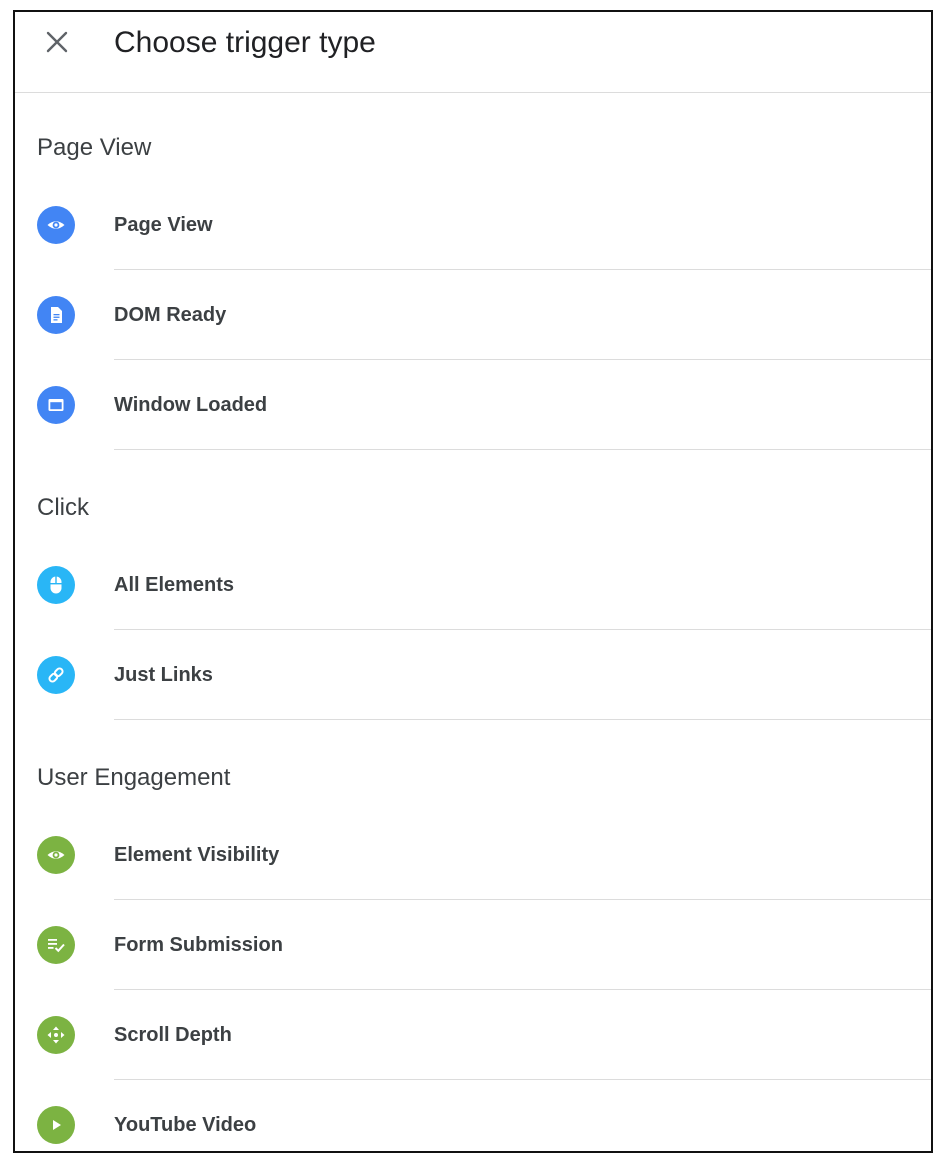 Image resolution: width=948 pixels, height=1164 pixels. I want to click on window-icon, so click(56, 405).